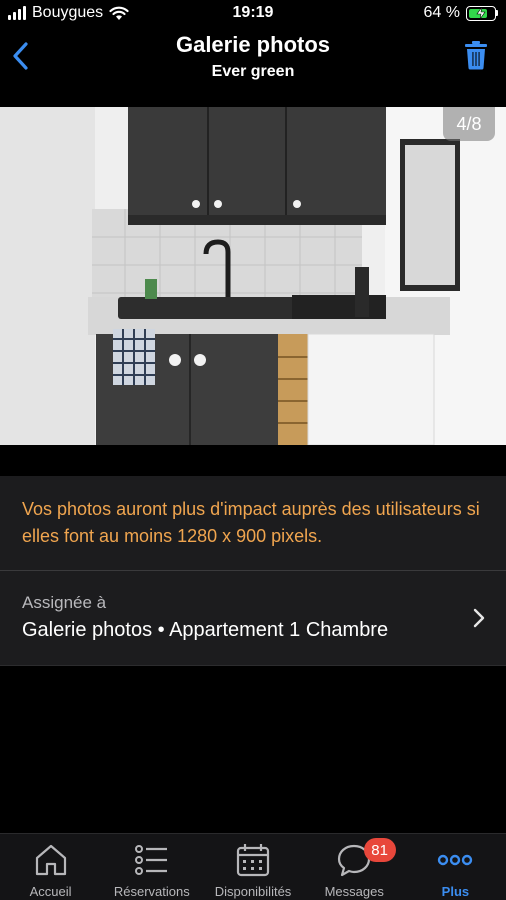  Describe the element at coordinates (461, 13) in the screenshot. I see `battery-group: 64 %` at that location.